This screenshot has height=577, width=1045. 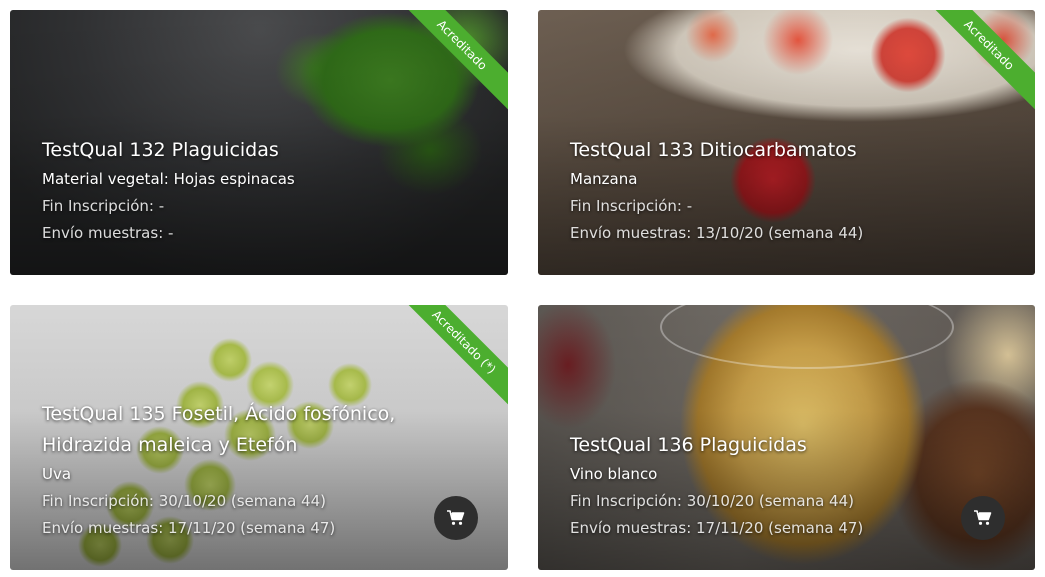 I want to click on card-title: TestQual 133 Ditiocarbamatos, so click(x=716, y=150).